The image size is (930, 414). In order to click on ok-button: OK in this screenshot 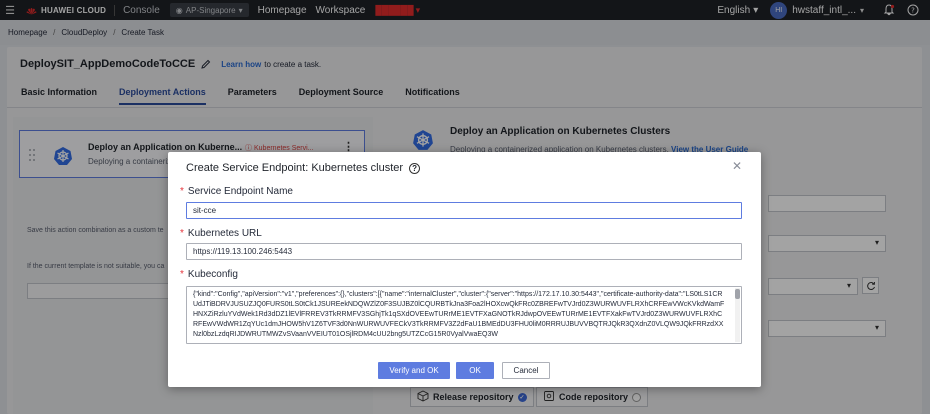, I will do `click(475, 370)`.